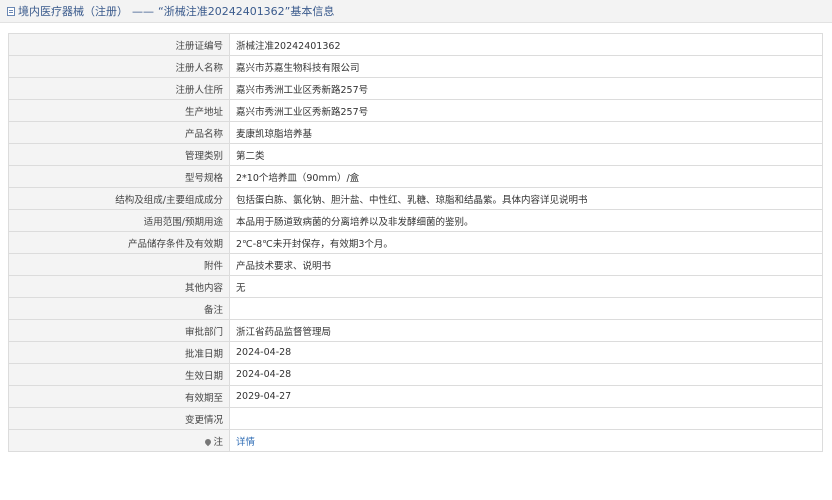  I want to click on note-label: 注, so click(218, 442).